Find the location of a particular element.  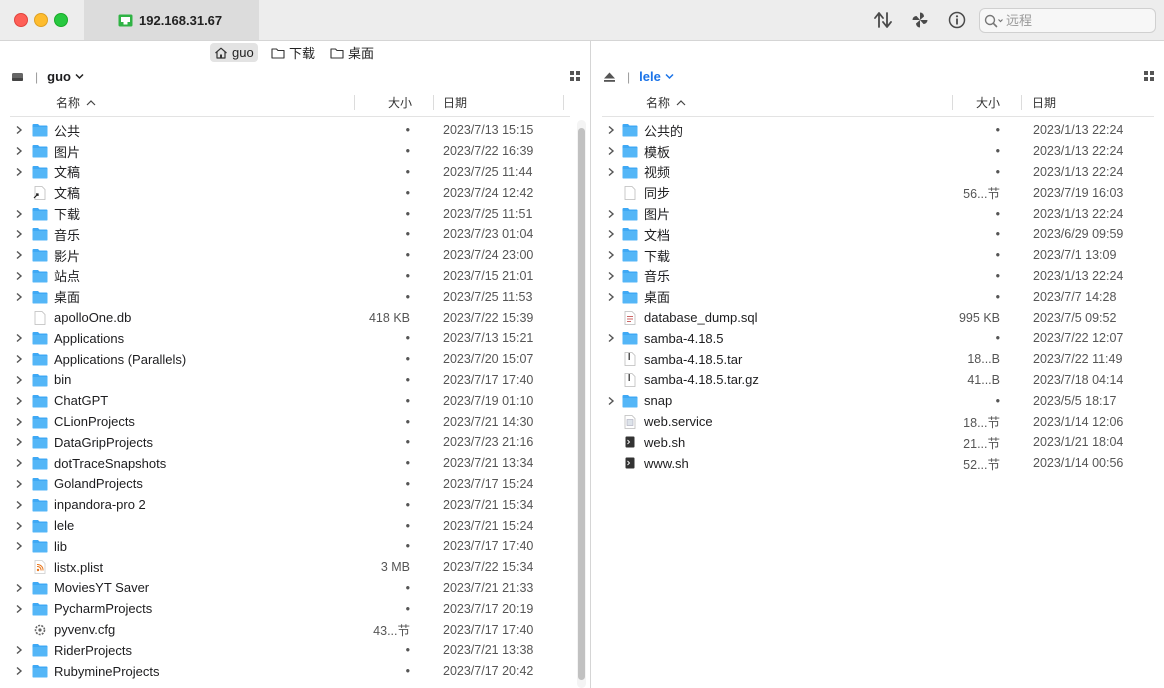

file-row: 下载 • 2023/7/25 11:51 is located at coordinates (295, 213).